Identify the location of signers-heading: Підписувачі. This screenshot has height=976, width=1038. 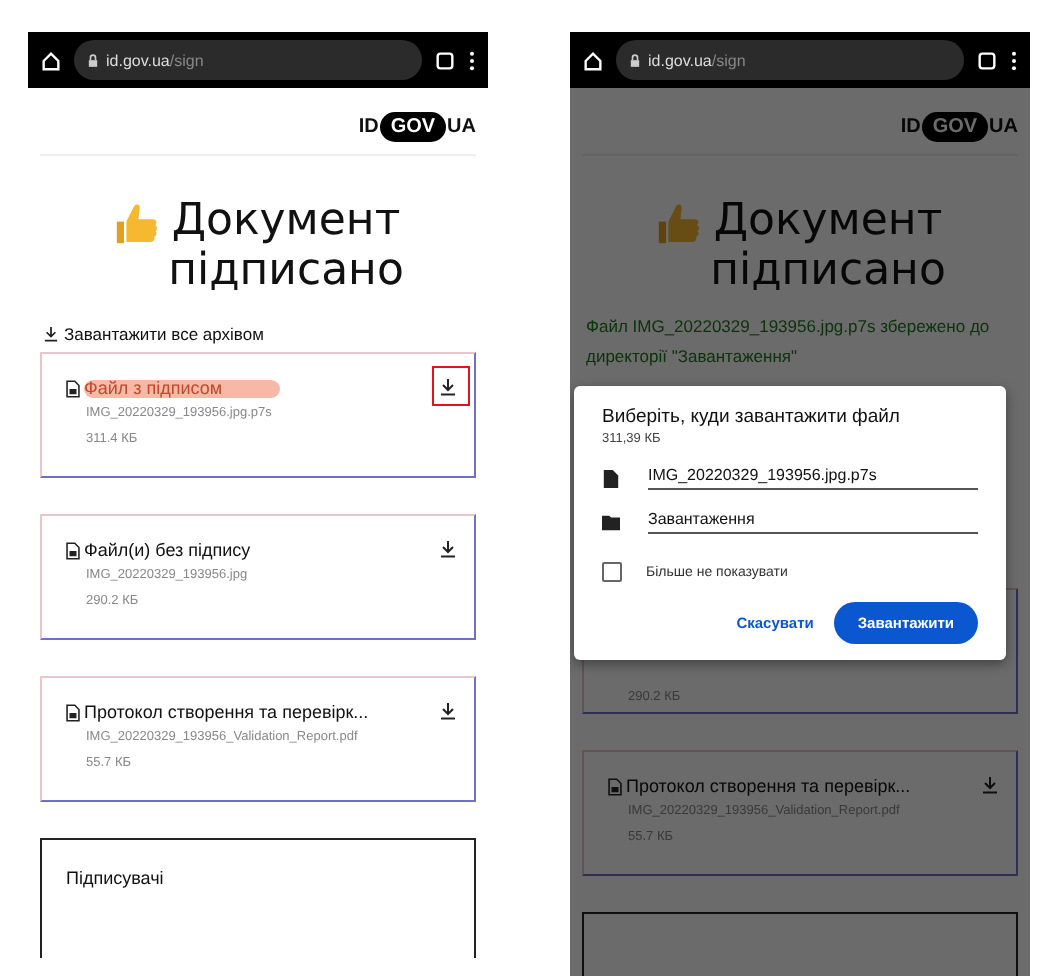
(116, 878).